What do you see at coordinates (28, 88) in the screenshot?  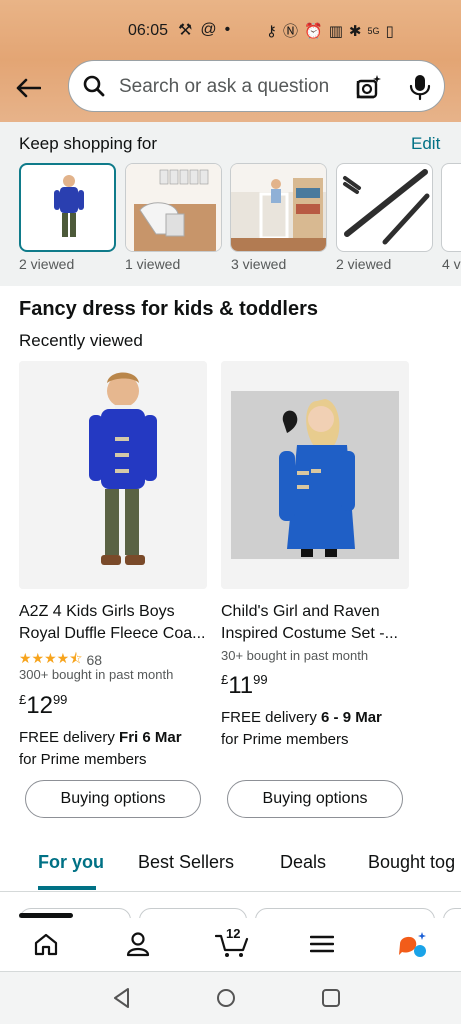 I see `back-arrow-icon` at bounding box center [28, 88].